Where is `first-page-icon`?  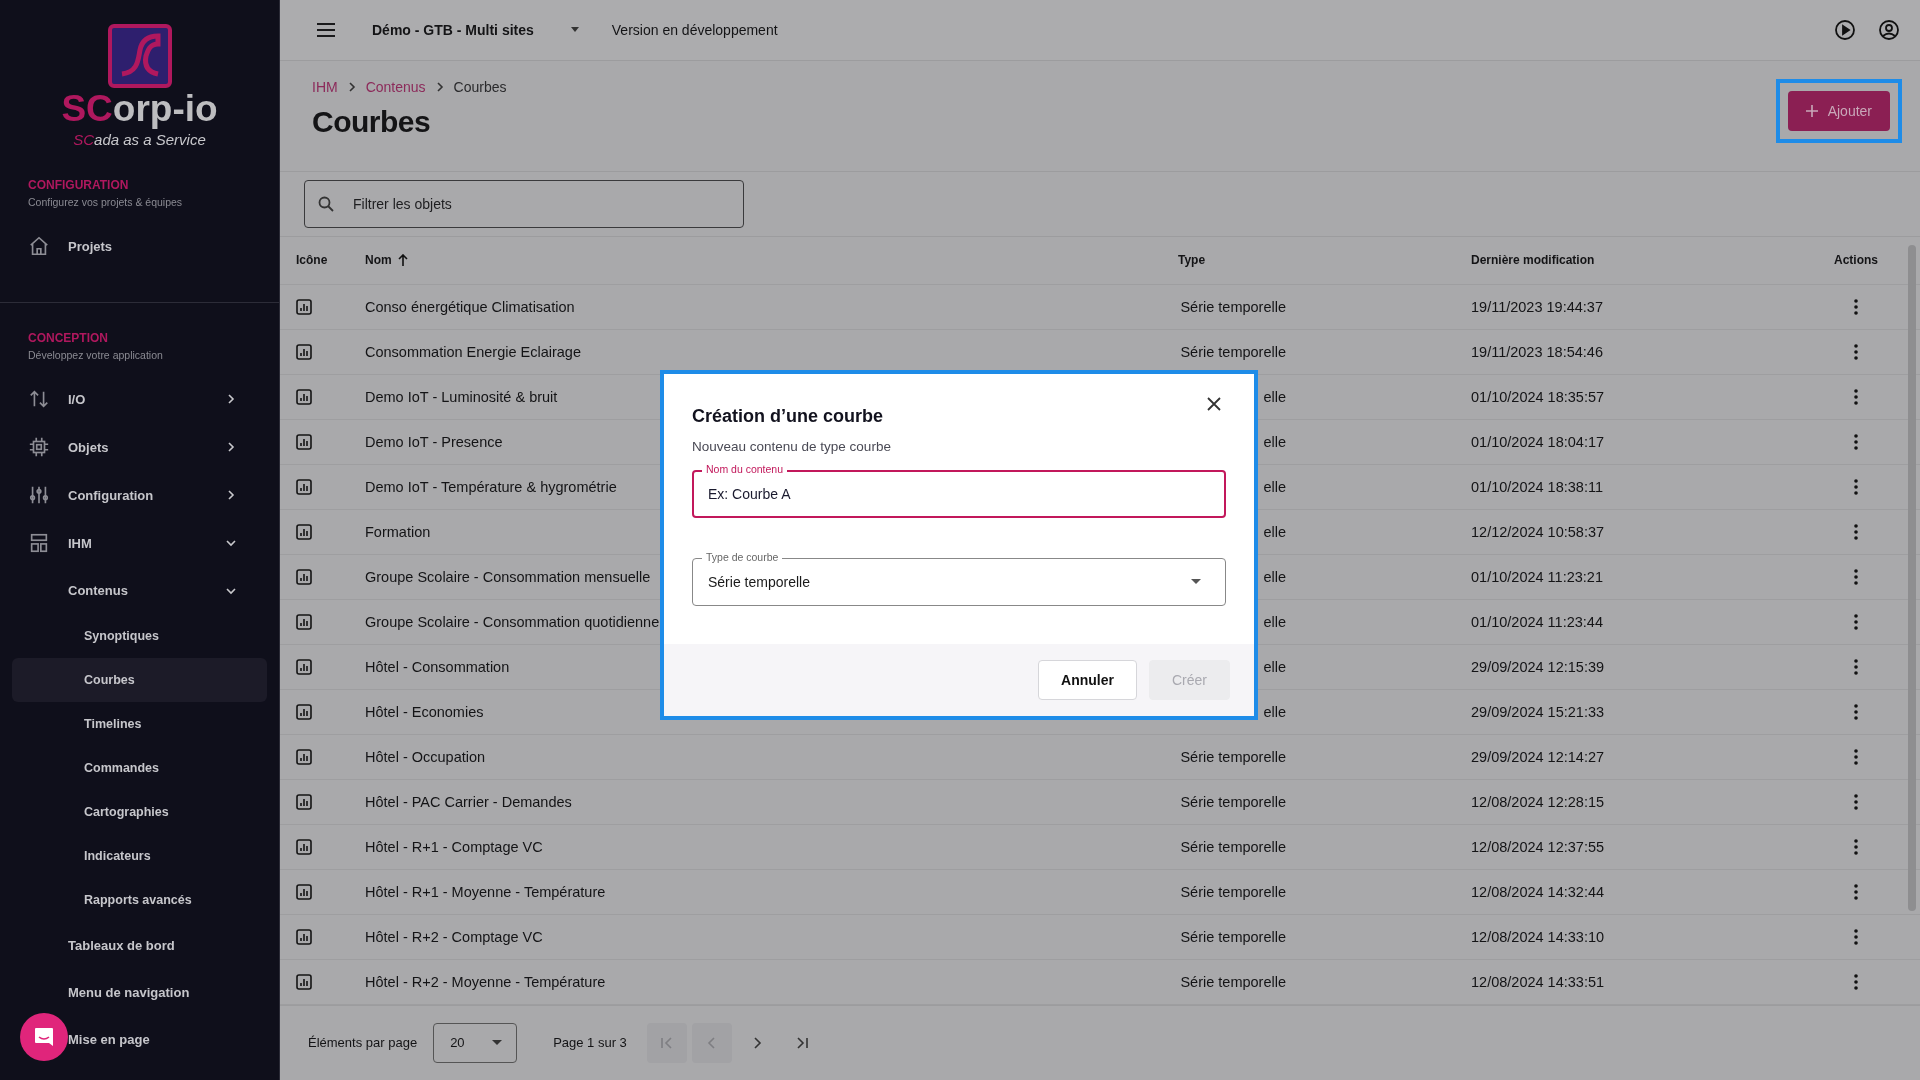
first-page-icon is located at coordinates (666, 1042).